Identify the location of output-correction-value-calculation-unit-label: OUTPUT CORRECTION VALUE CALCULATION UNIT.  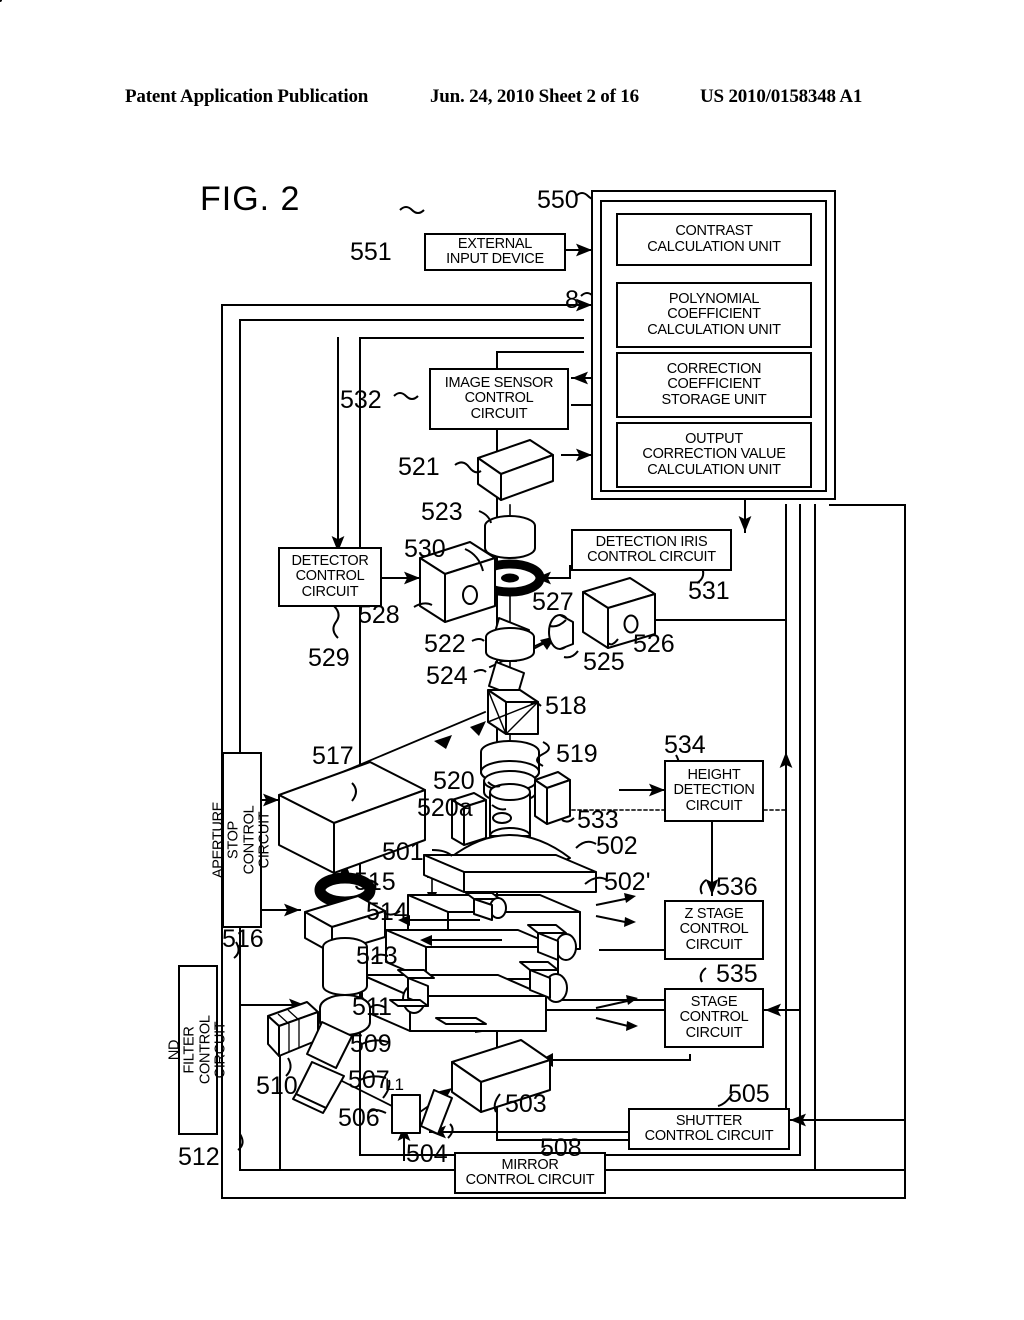
(714, 454).